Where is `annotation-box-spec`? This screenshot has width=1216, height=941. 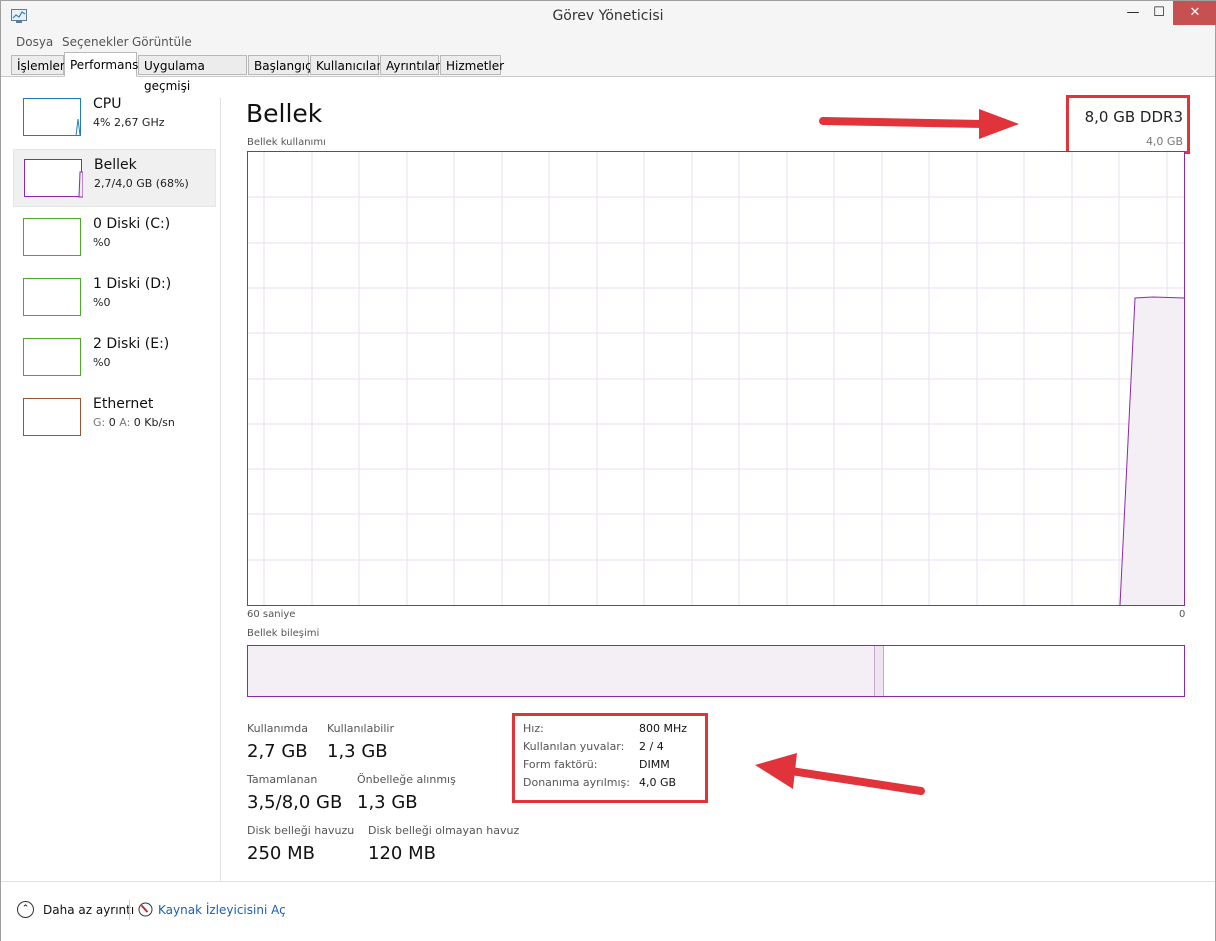 annotation-box-spec is located at coordinates (1128, 124).